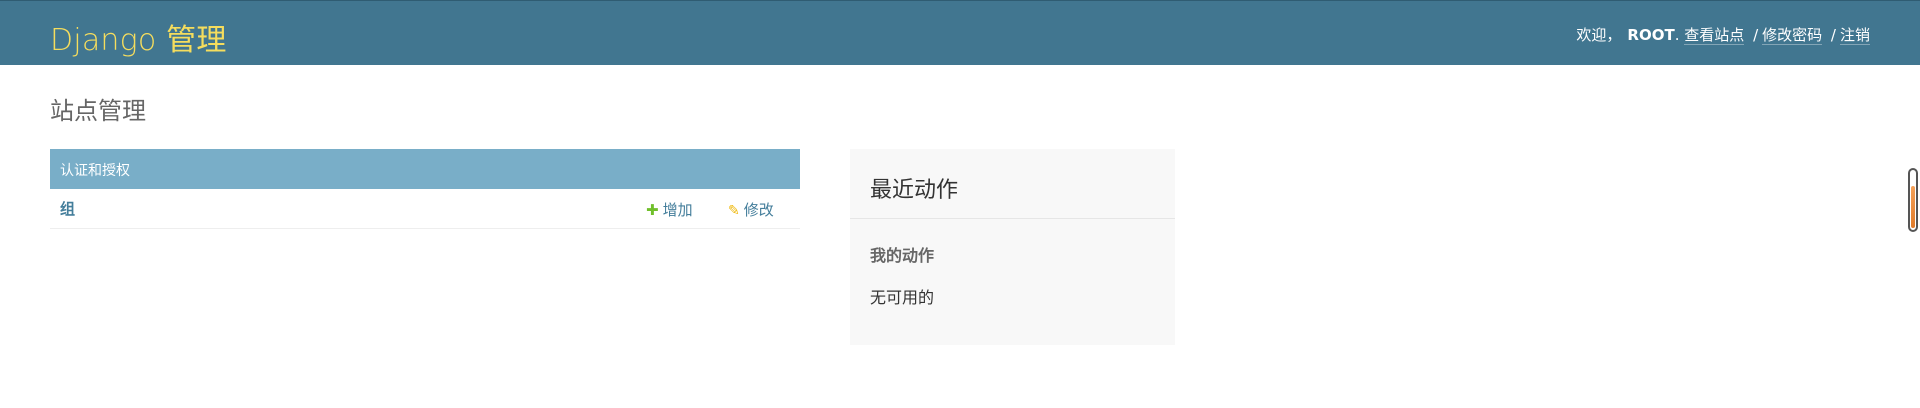  What do you see at coordinates (1012, 247) in the screenshot?
I see `recent-actions-panel: 最近动作 我的动作 无可用的` at bounding box center [1012, 247].